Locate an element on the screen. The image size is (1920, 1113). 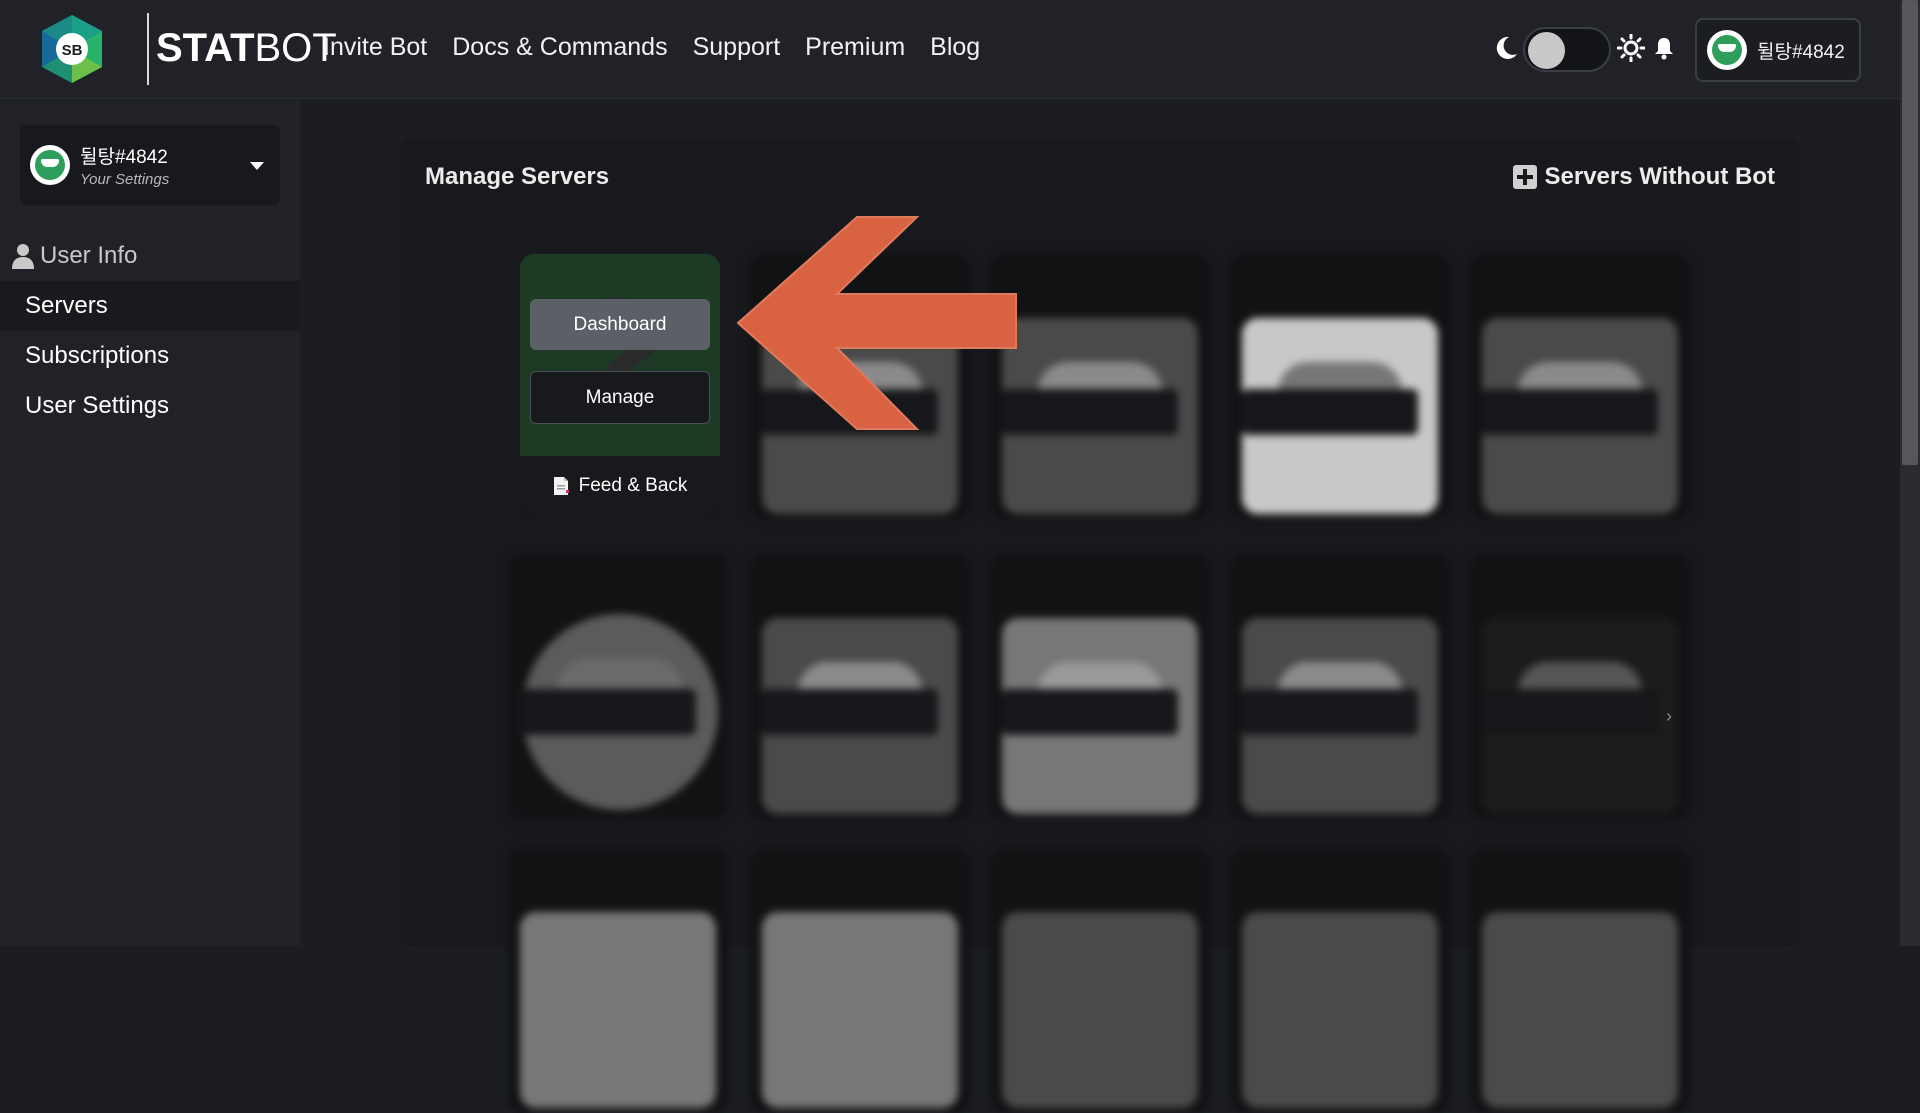
sidebar-user-name: 뒬탕#4842 is located at coordinates (124, 157).